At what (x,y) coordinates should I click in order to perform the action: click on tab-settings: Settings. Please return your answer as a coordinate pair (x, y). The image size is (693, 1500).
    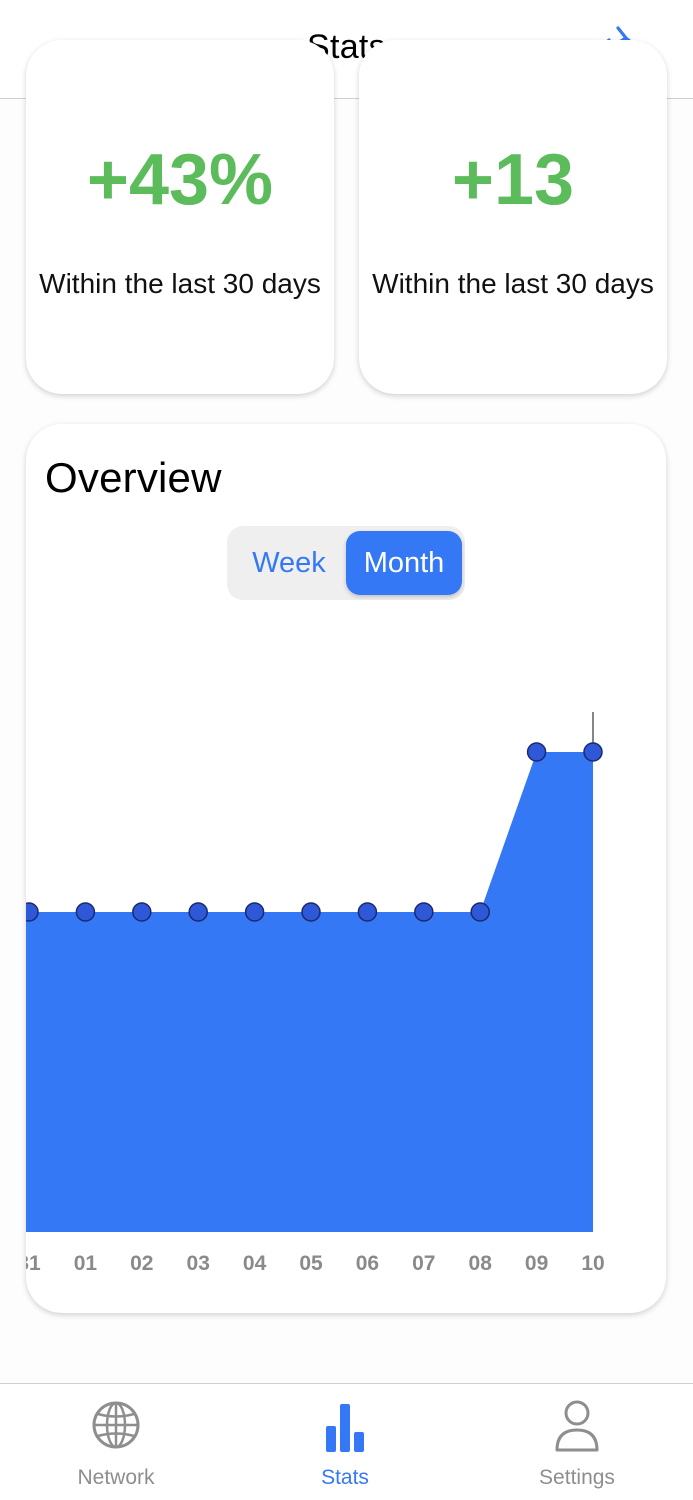
    Looking at the image, I should click on (577, 1442).